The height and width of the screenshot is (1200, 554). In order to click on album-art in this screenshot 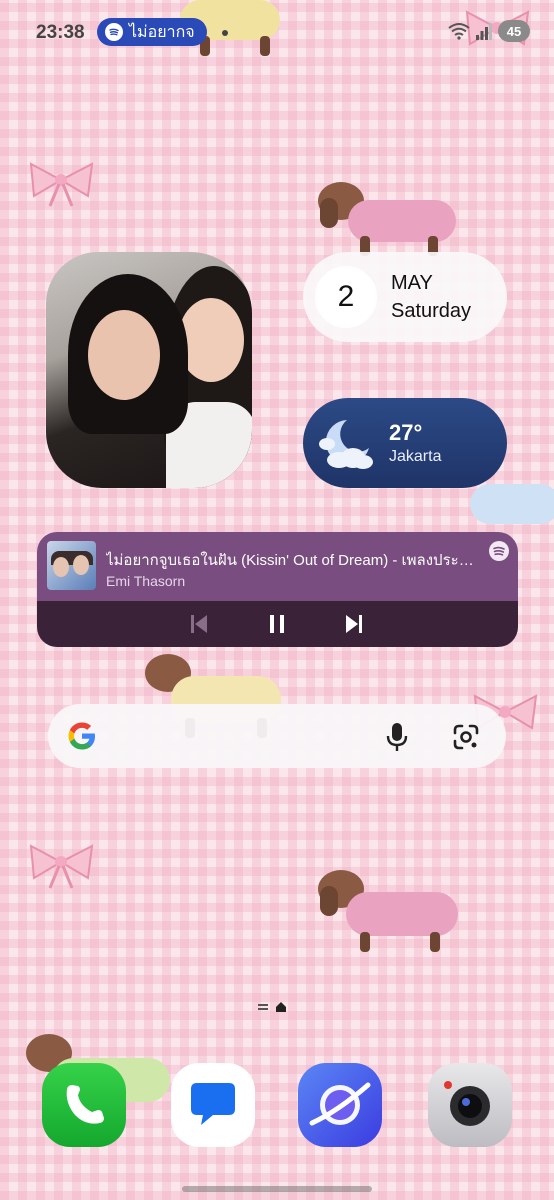, I will do `click(71, 565)`.